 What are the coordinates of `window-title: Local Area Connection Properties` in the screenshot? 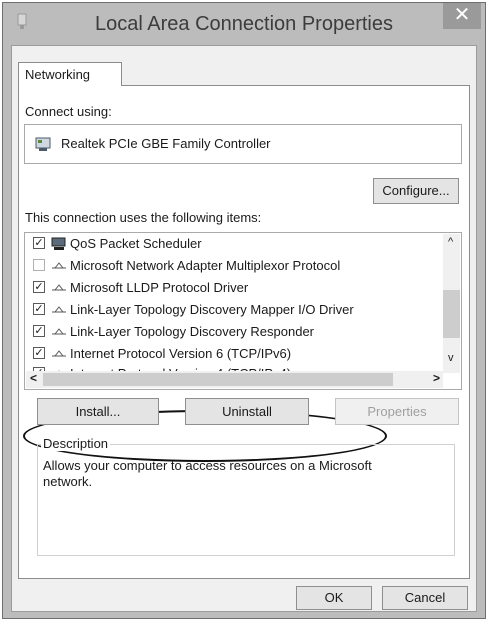 It's located at (244, 24).